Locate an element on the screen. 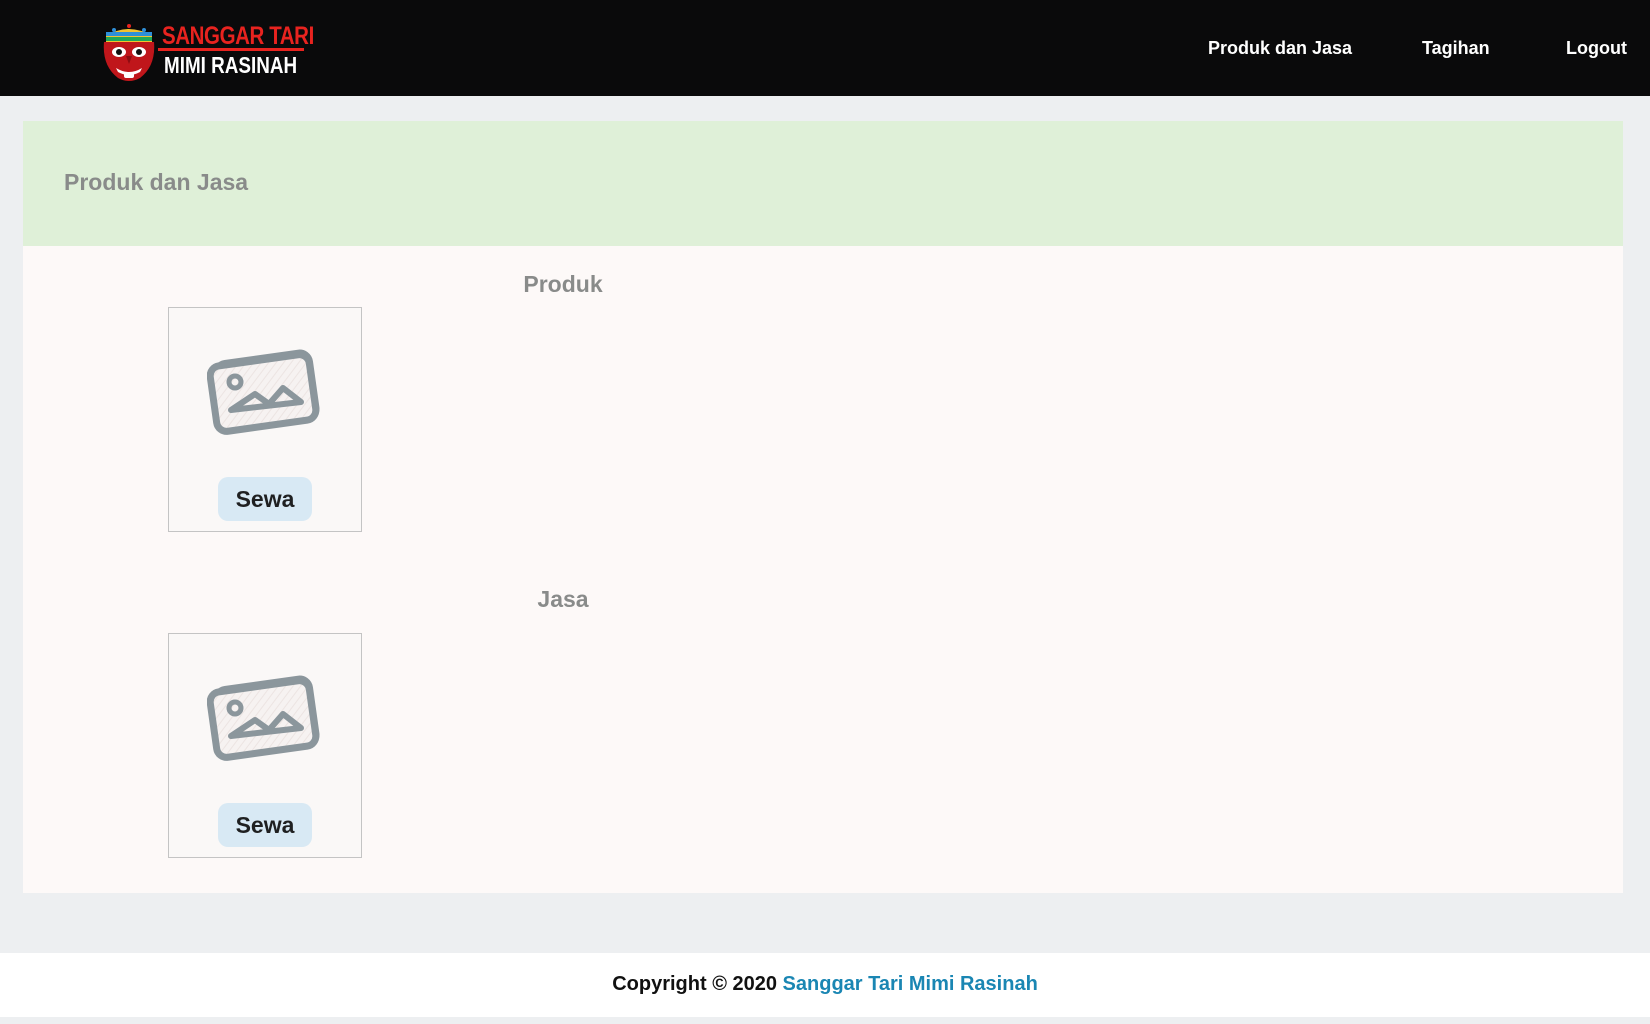  service-item: Sewa is located at coordinates (265, 745).